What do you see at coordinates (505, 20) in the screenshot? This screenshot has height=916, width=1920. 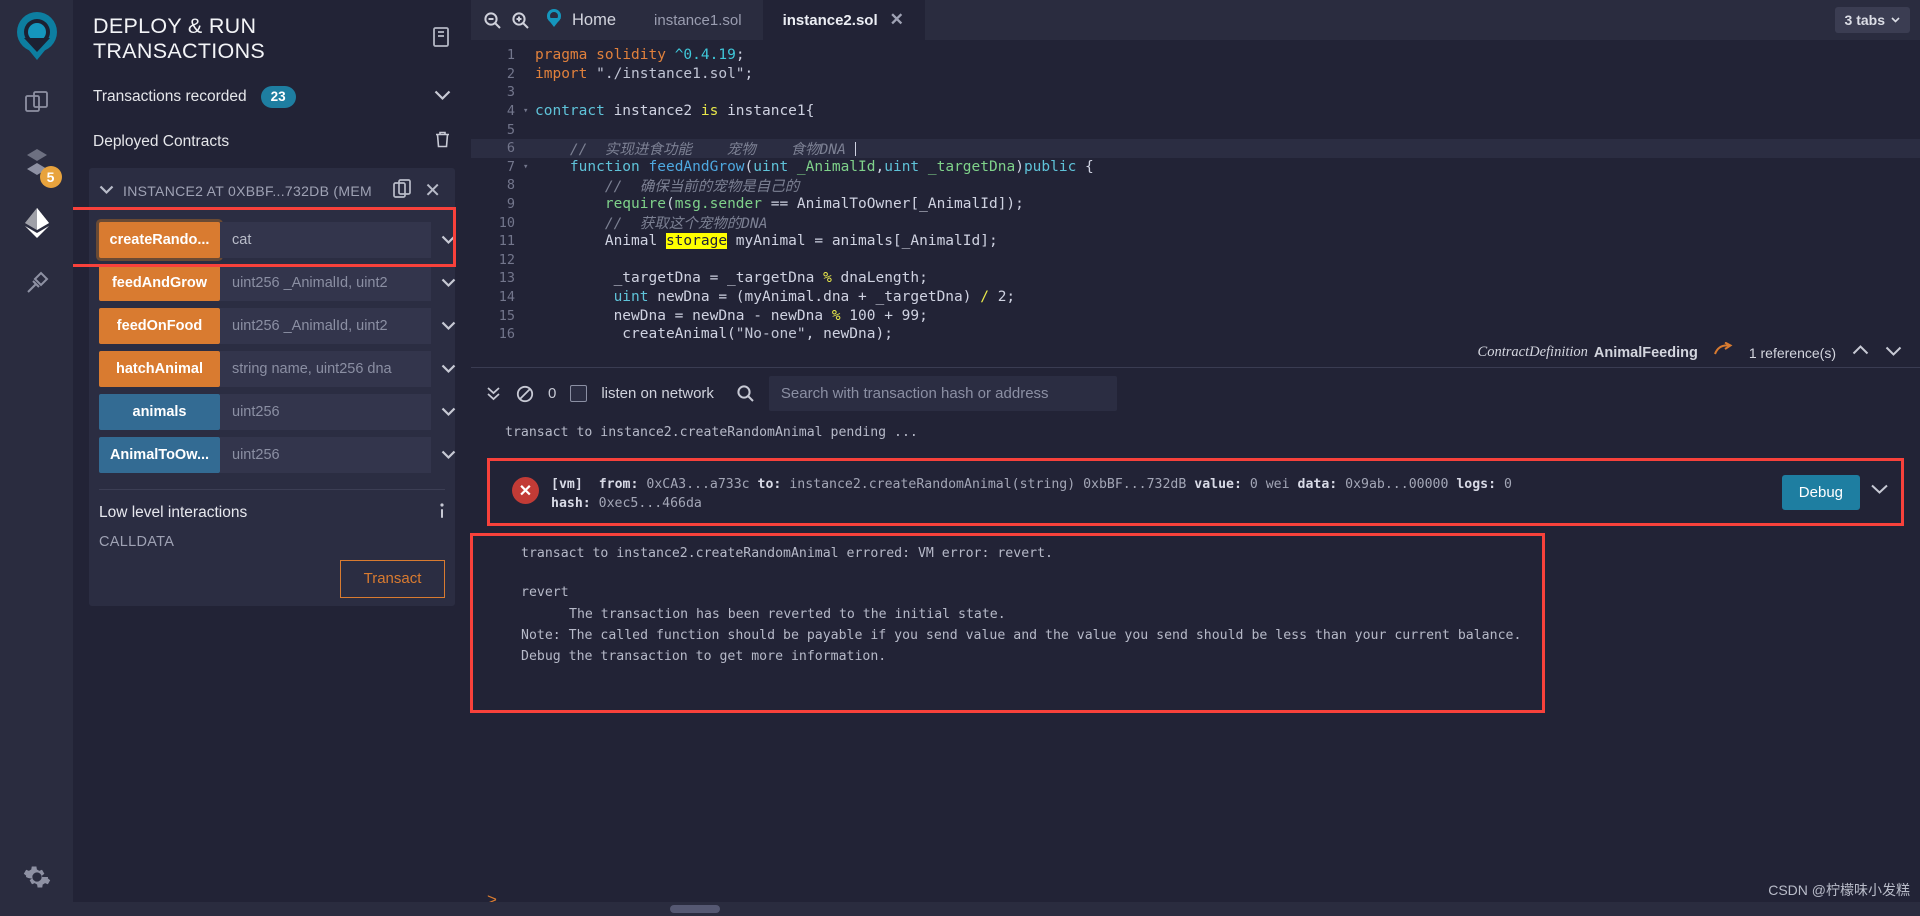 I see `tab-zoom-tools` at bounding box center [505, 20].